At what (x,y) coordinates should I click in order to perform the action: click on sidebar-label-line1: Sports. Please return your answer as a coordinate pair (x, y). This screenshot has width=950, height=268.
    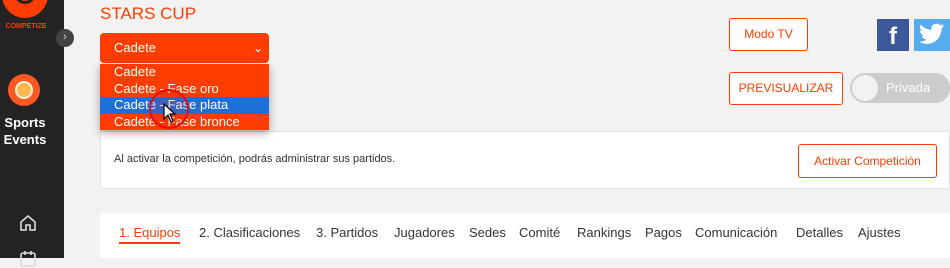
    Looking at the image, I should click on (25, 122).